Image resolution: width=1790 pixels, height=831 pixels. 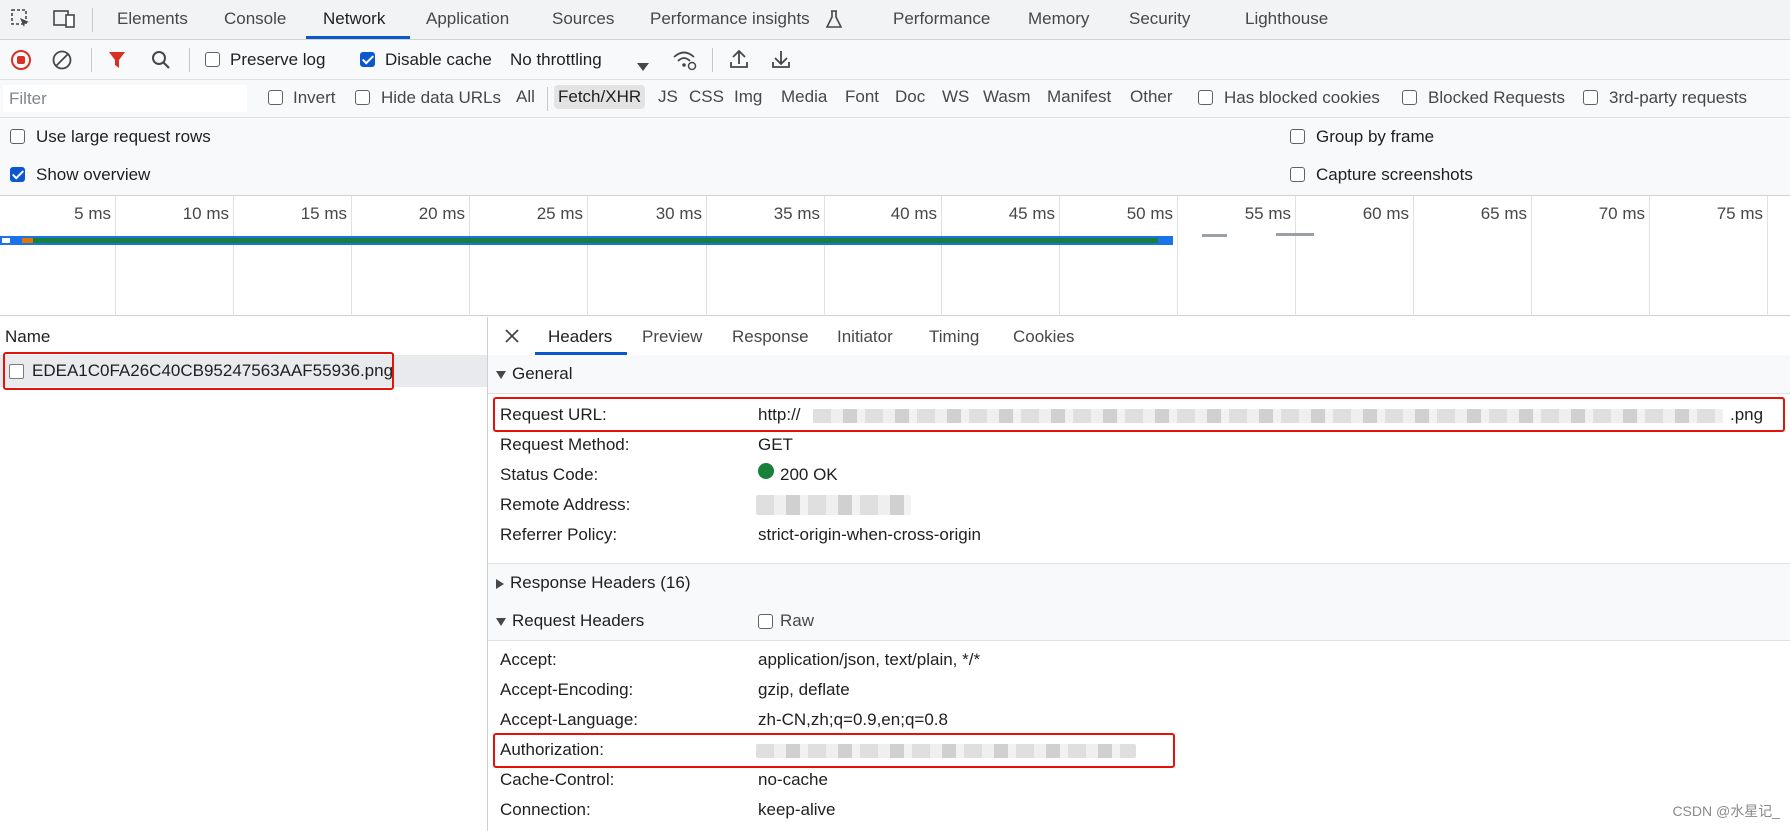 I want to click on filter-icon, so click(x=117, y=62).